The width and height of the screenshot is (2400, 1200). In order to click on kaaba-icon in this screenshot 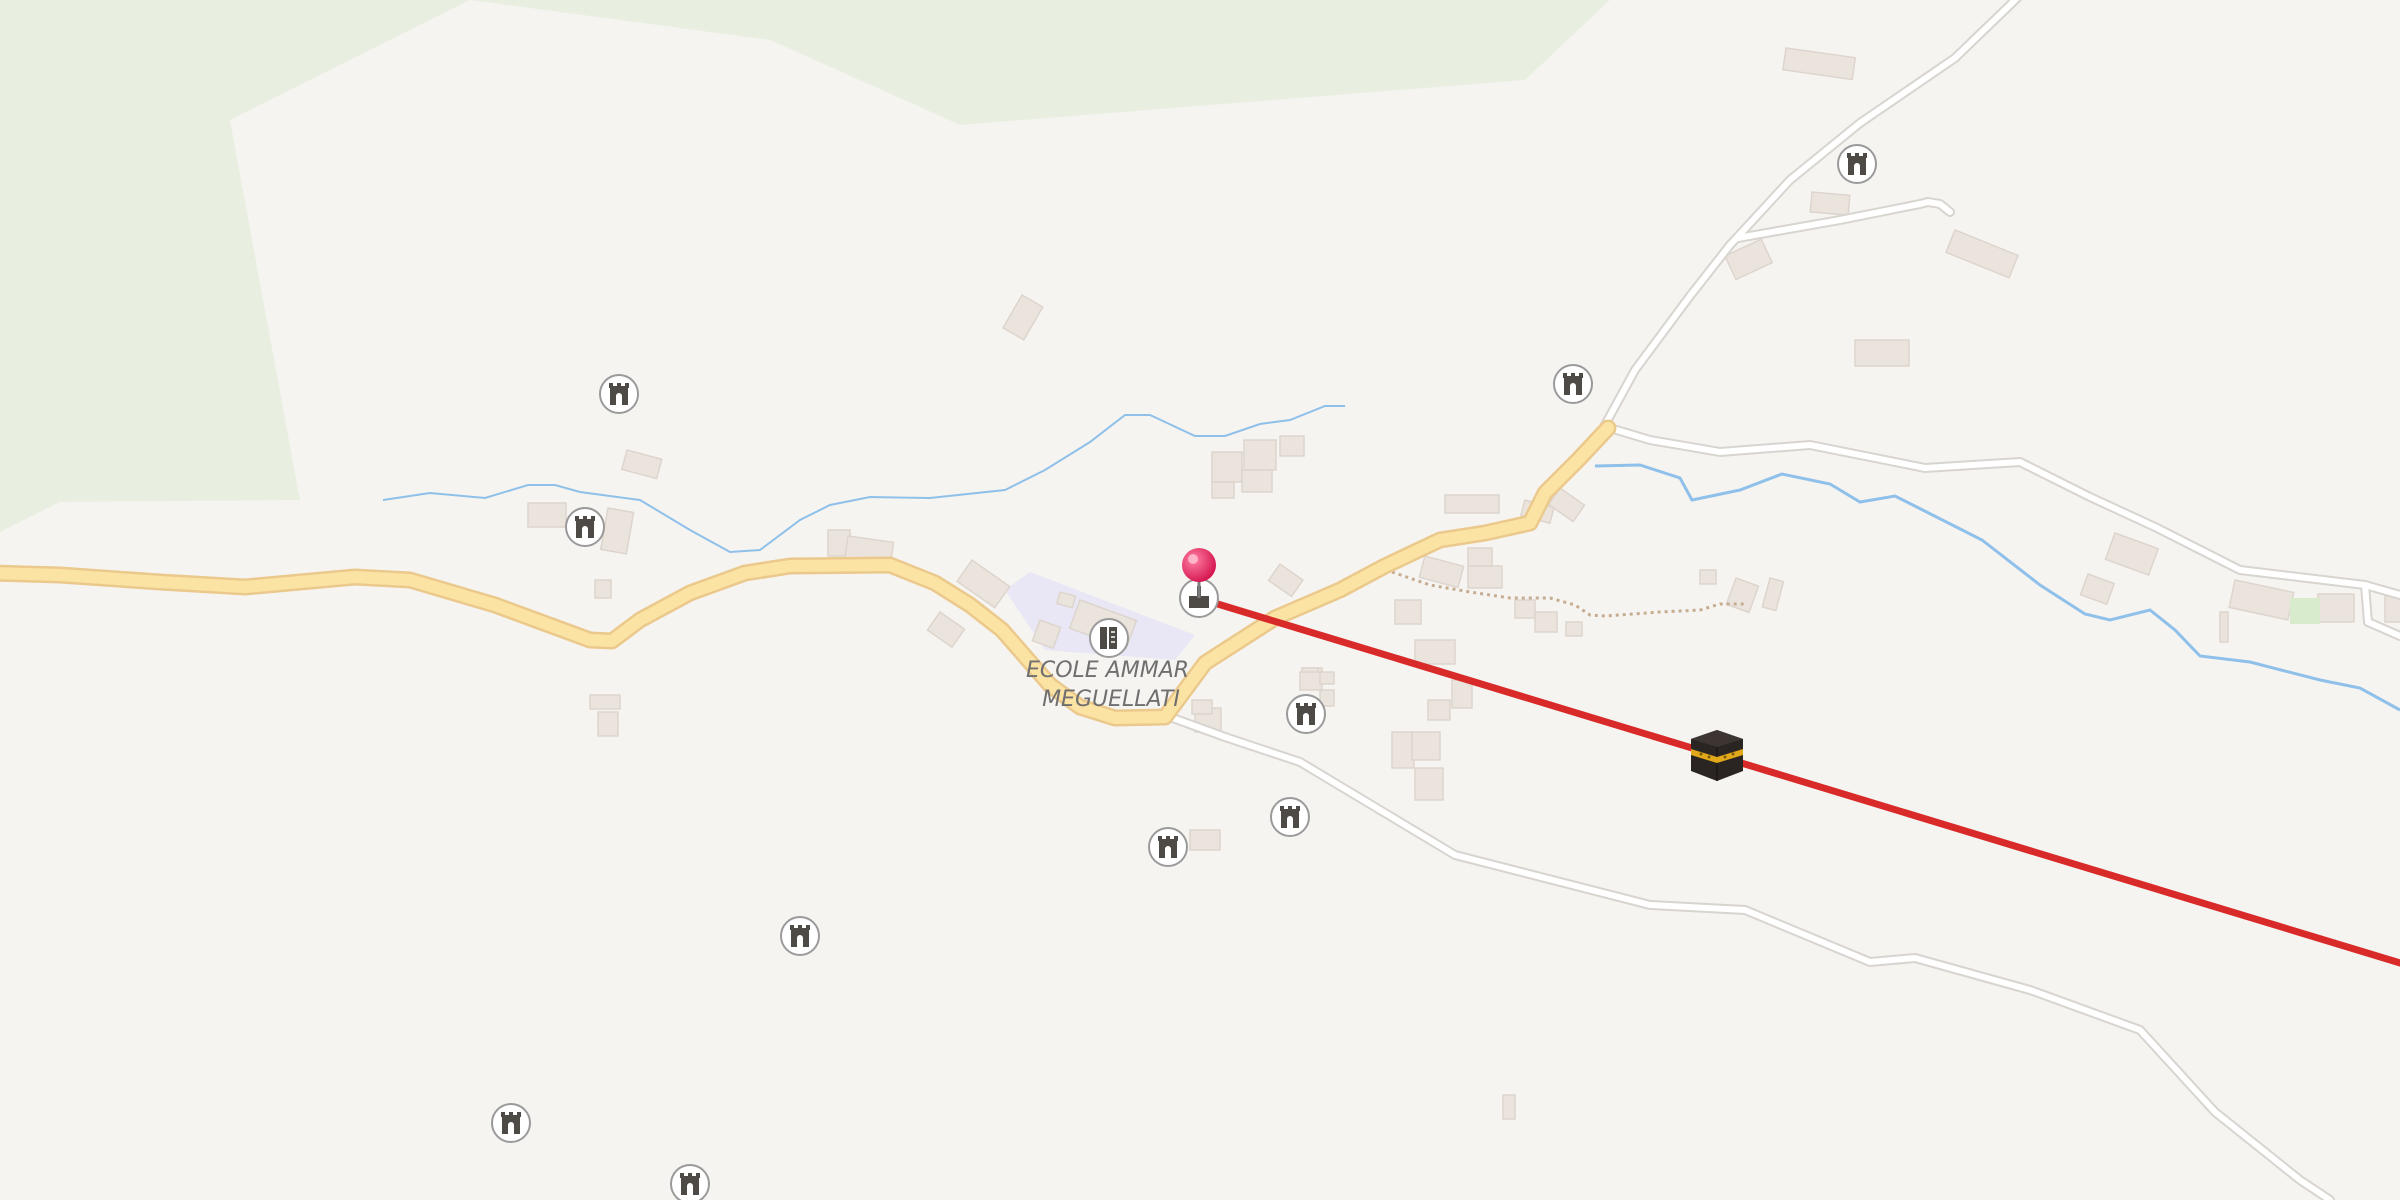, I will do `click(1717, 755)`.